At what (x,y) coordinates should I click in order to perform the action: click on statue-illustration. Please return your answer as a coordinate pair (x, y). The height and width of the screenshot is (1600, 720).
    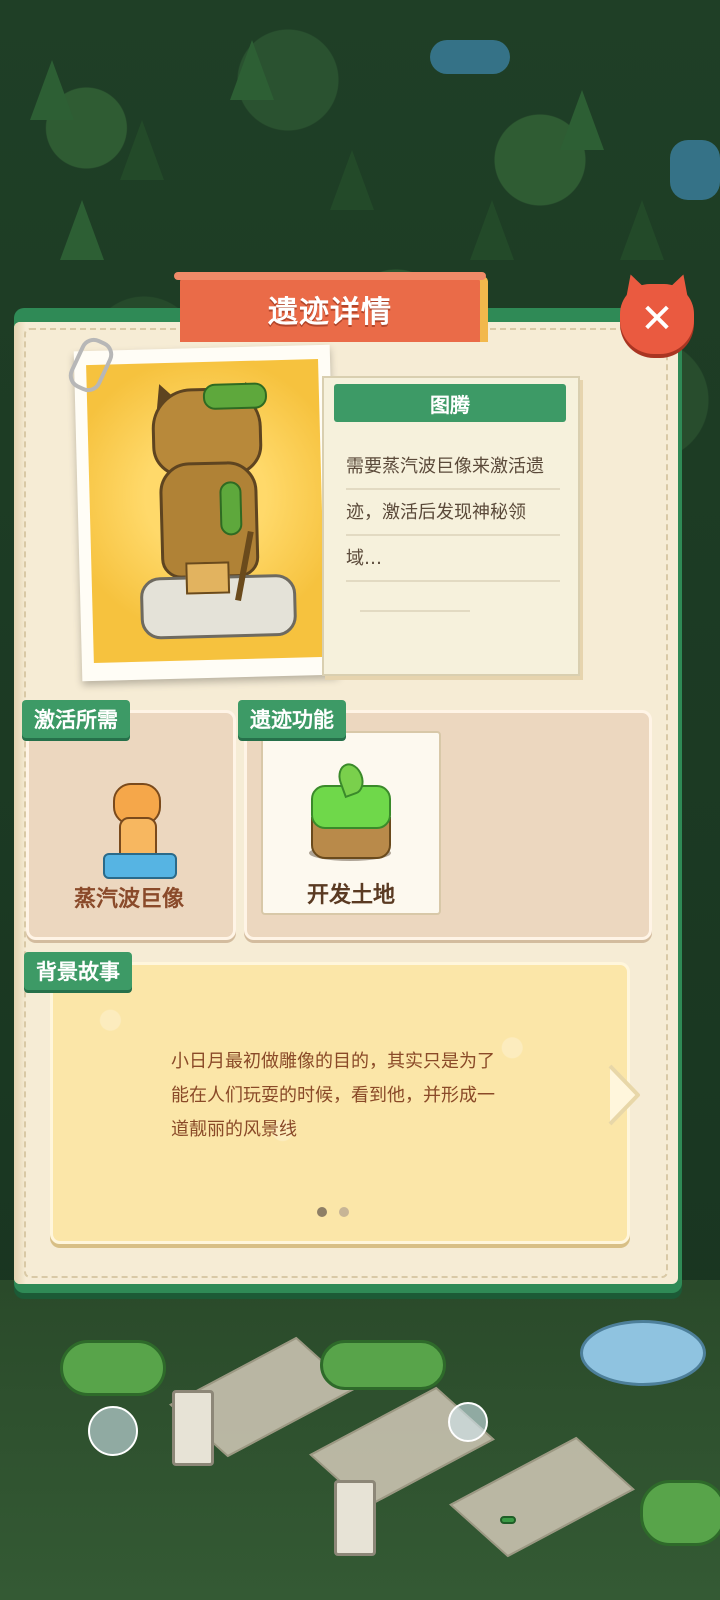
    Looking at the image, I should click on (206, 511).